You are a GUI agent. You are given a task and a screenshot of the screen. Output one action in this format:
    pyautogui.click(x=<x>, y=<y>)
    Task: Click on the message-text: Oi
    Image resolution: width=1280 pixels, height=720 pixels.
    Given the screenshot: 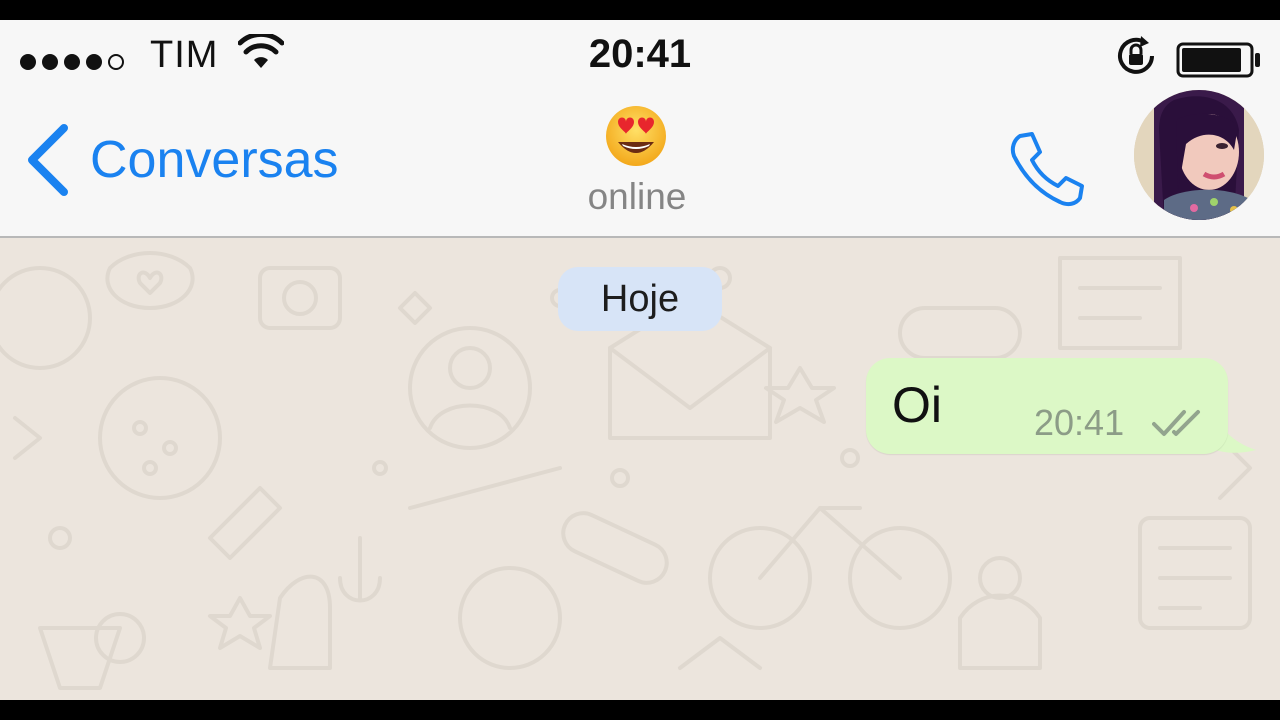 What is the action you would take?
    pyautogui.click(x=917, y=405)
    